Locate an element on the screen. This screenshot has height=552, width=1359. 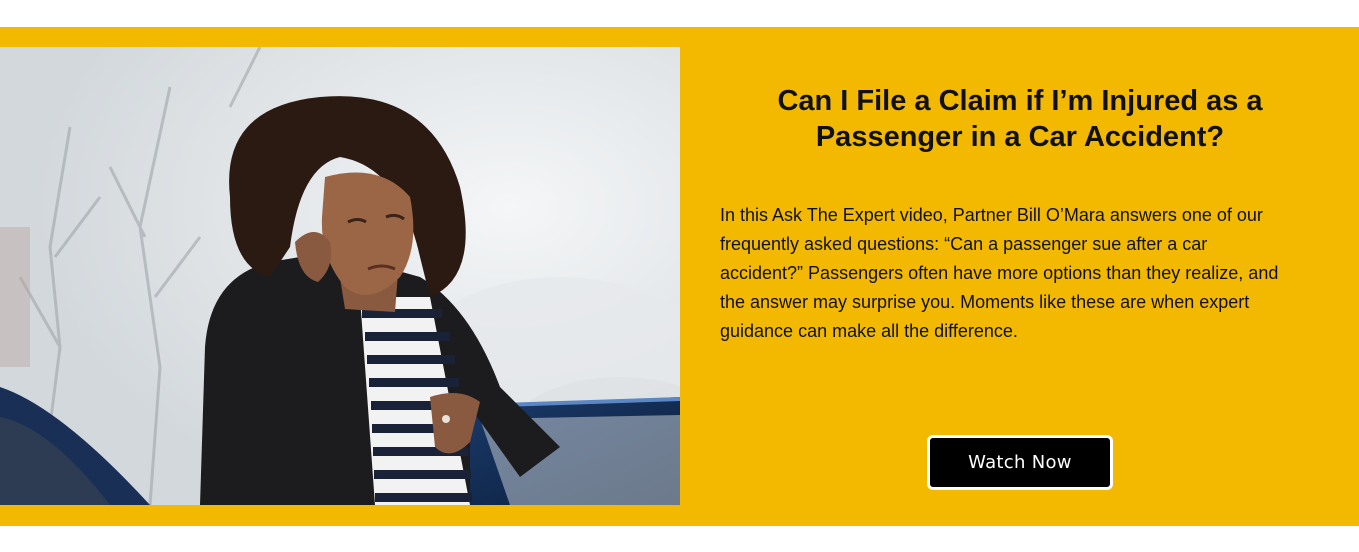
watch-now-button: Watch Now is located at coordinates (1020, 462).